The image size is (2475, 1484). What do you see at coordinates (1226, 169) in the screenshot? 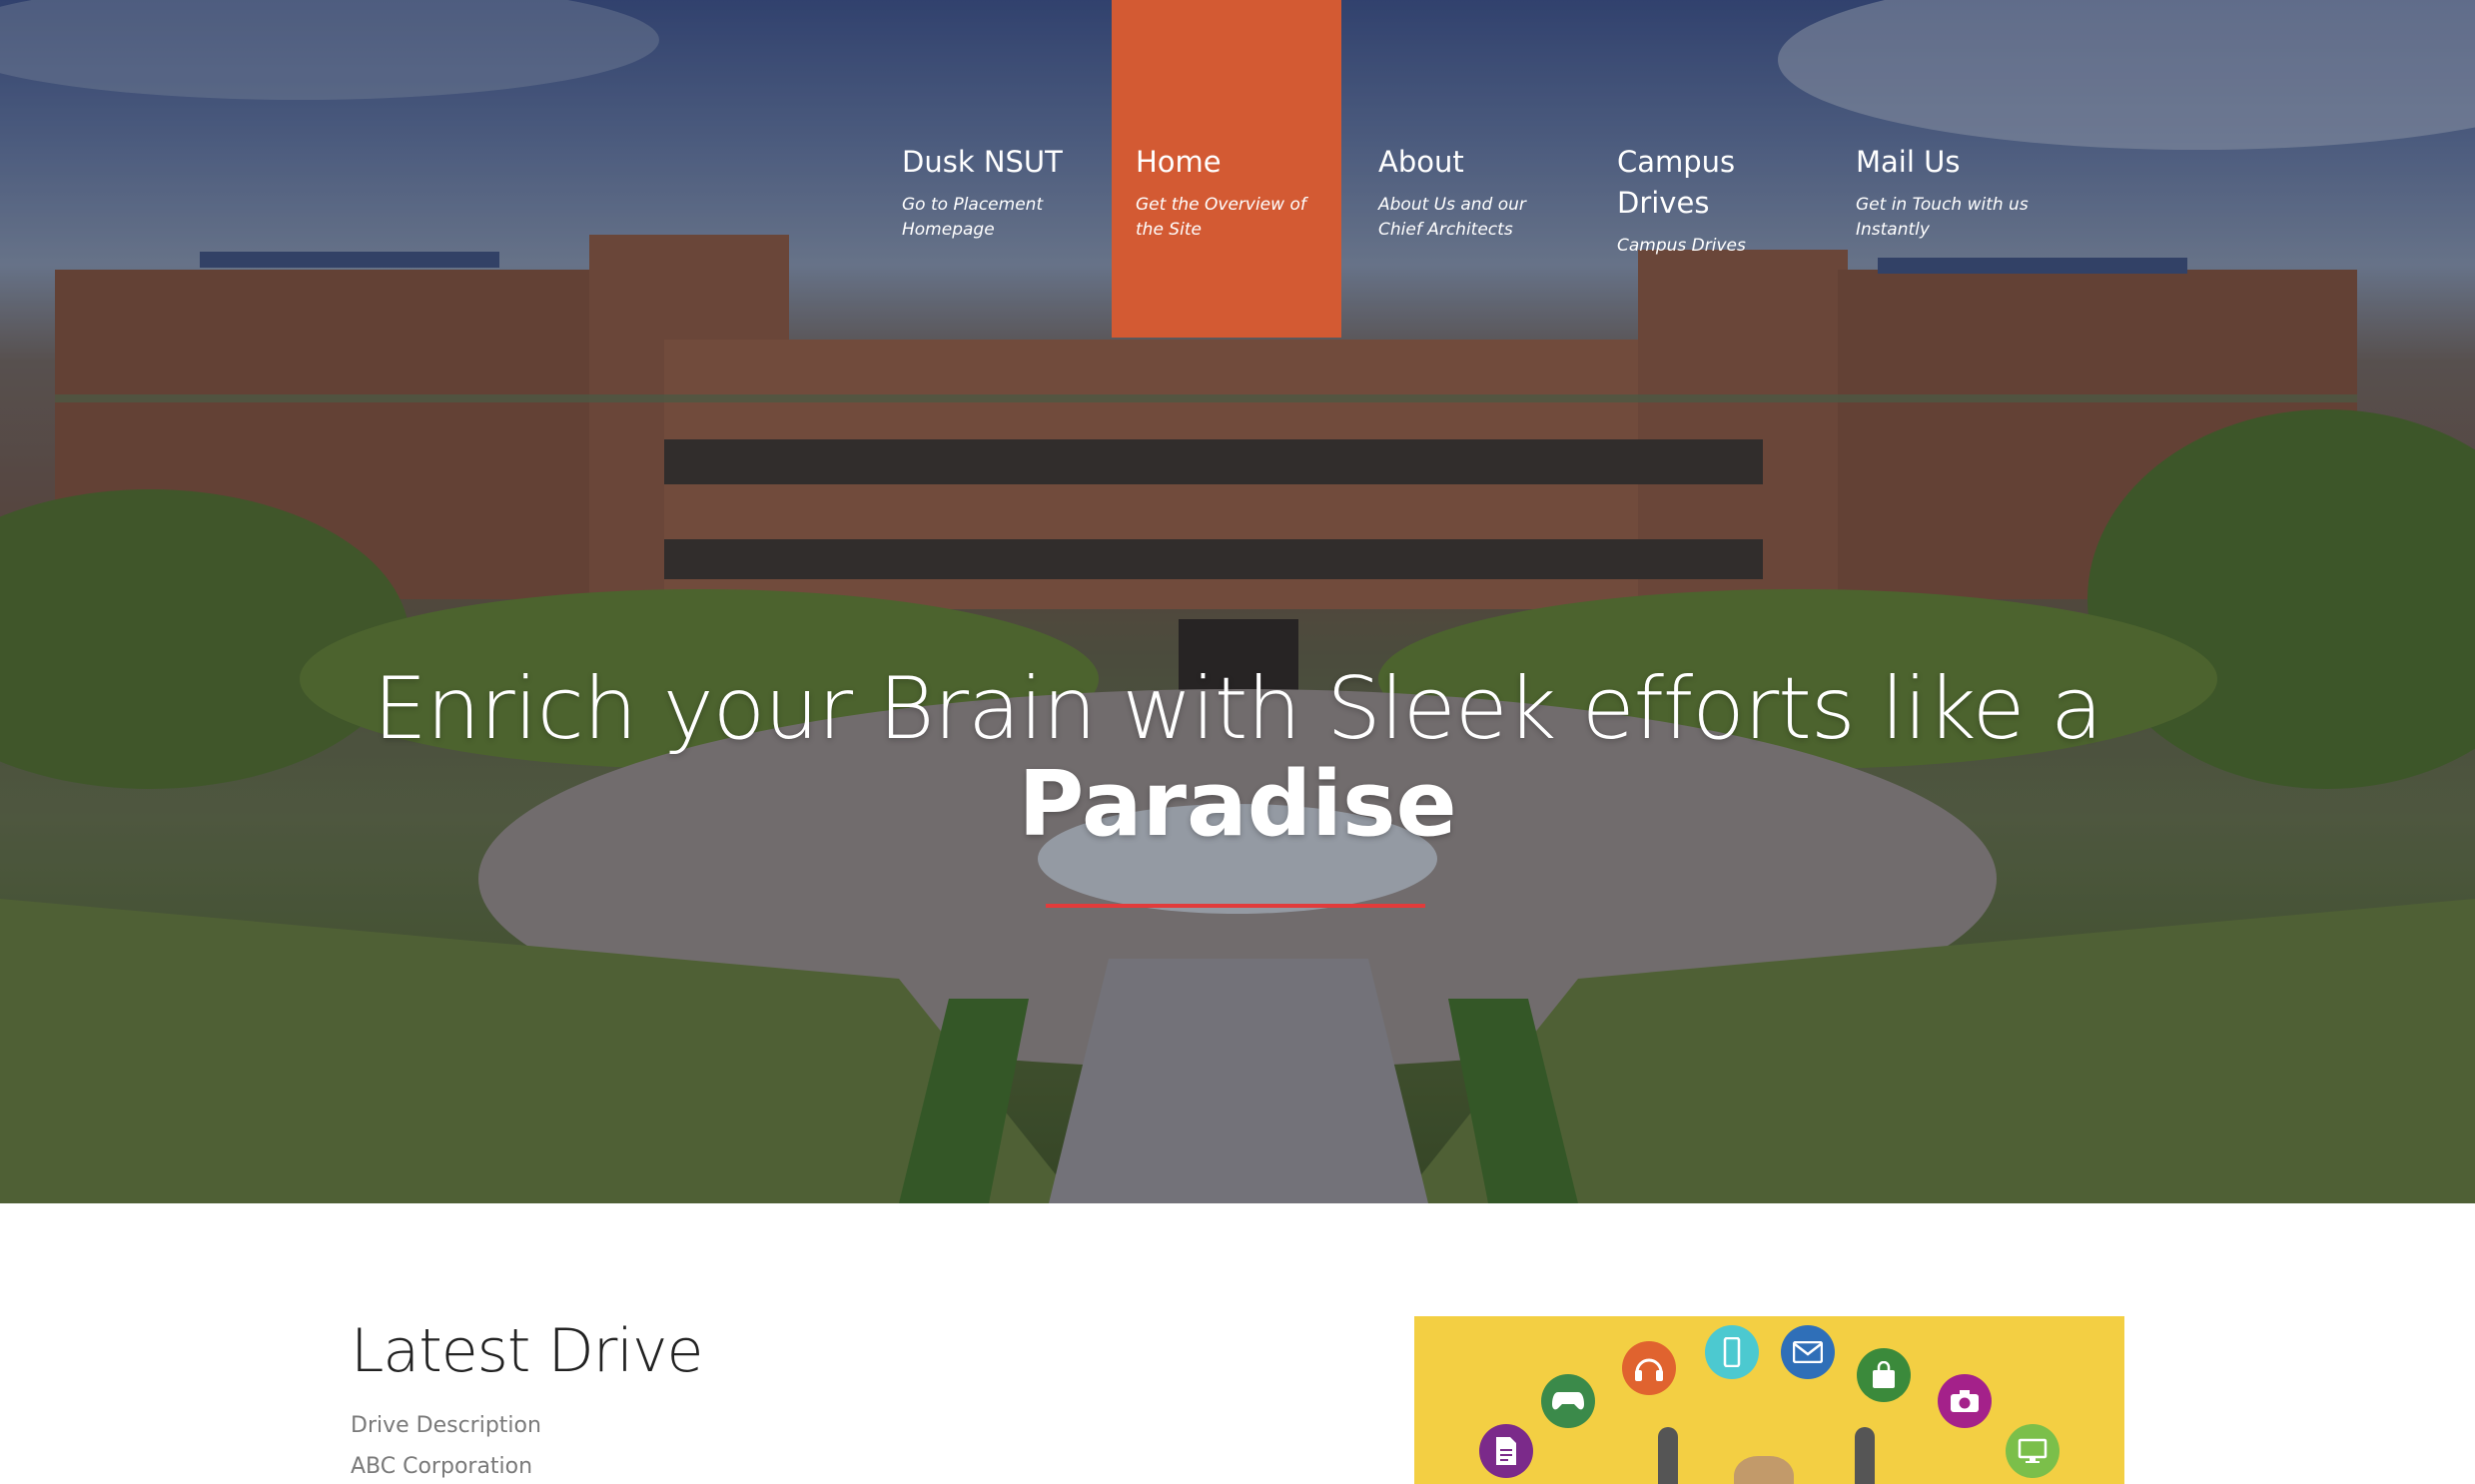
I see `nav-item-home: Home Get the Overview of the Site` at bounding box center [1226, 169].